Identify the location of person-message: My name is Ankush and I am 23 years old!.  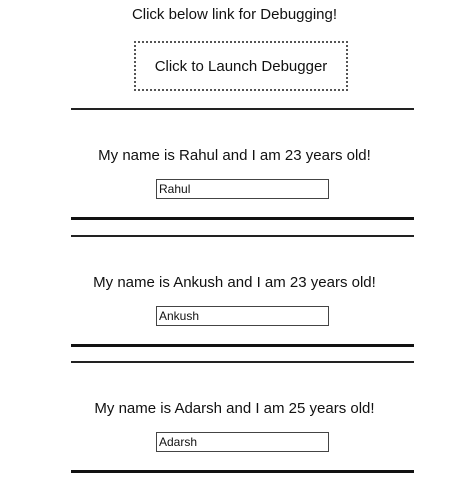
(234, 282).